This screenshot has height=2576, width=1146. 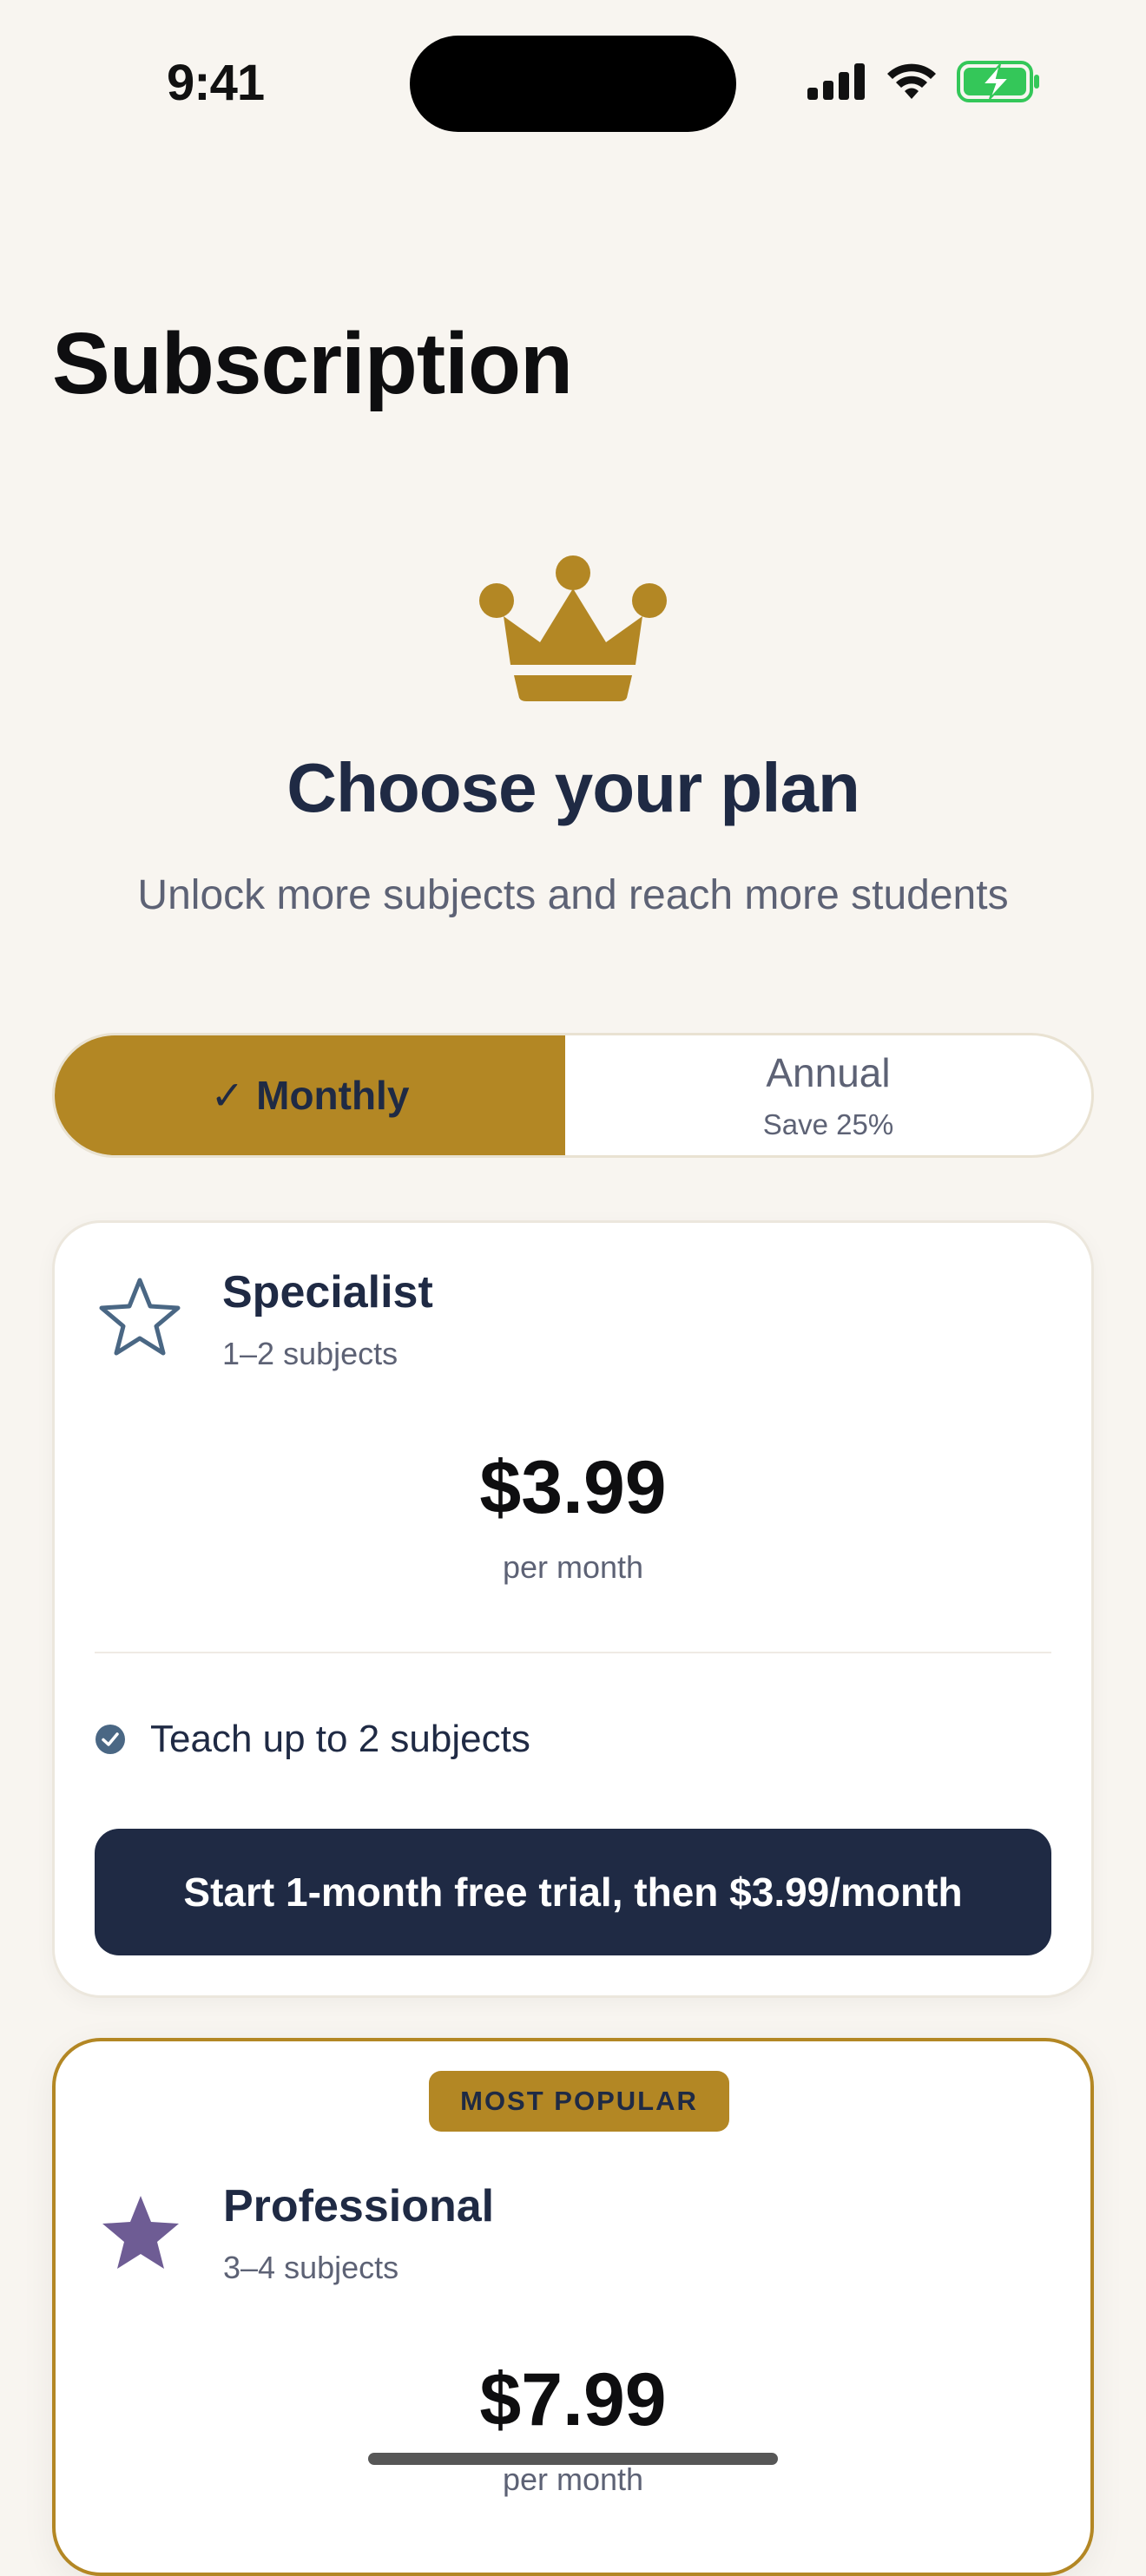 I want to click on plan-feature: Teach up to 2 subjects, so click(x=312, y=1739).